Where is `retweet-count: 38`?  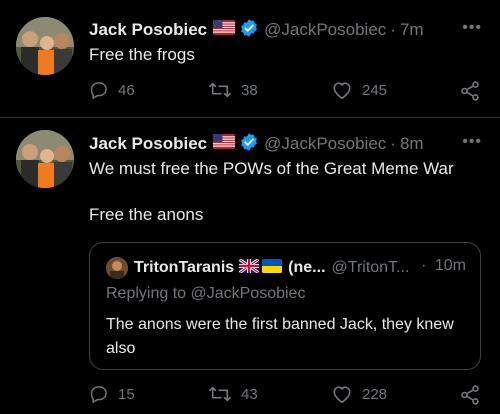 retweet-count: 38 is located at coordinates (249, 90).